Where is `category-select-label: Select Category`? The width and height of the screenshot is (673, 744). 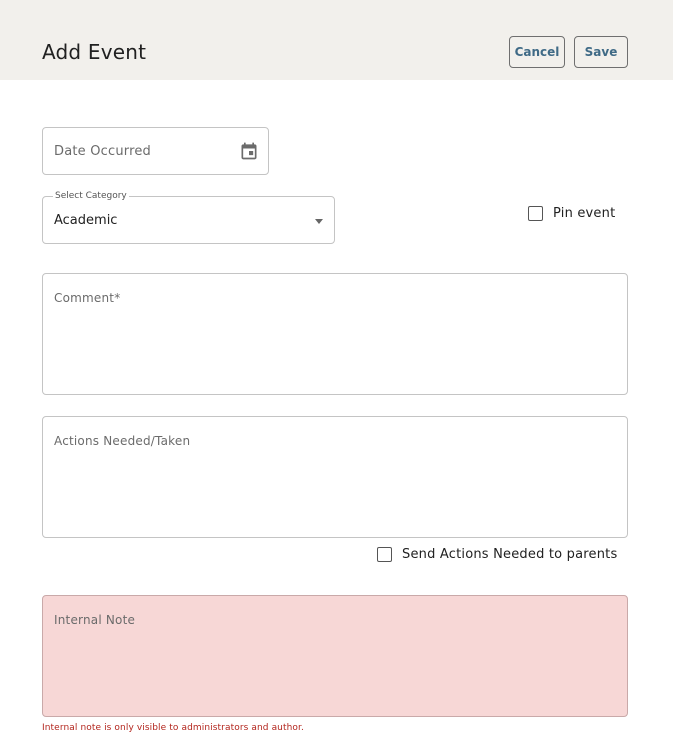 category-select-label: Select Category is located at coordinates (91, 196).